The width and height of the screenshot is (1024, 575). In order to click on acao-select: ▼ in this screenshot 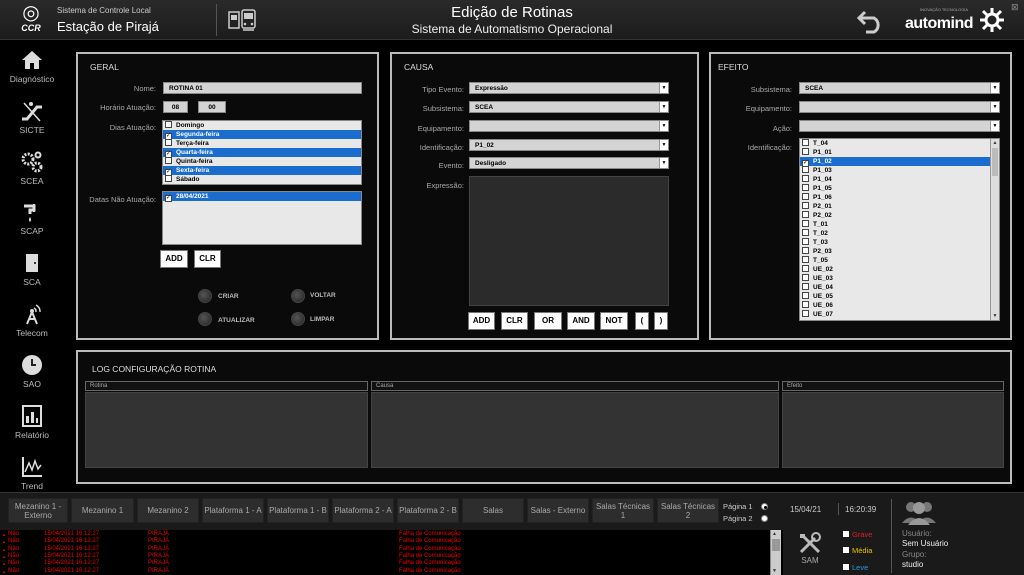, I will do `click(899, 126)`.